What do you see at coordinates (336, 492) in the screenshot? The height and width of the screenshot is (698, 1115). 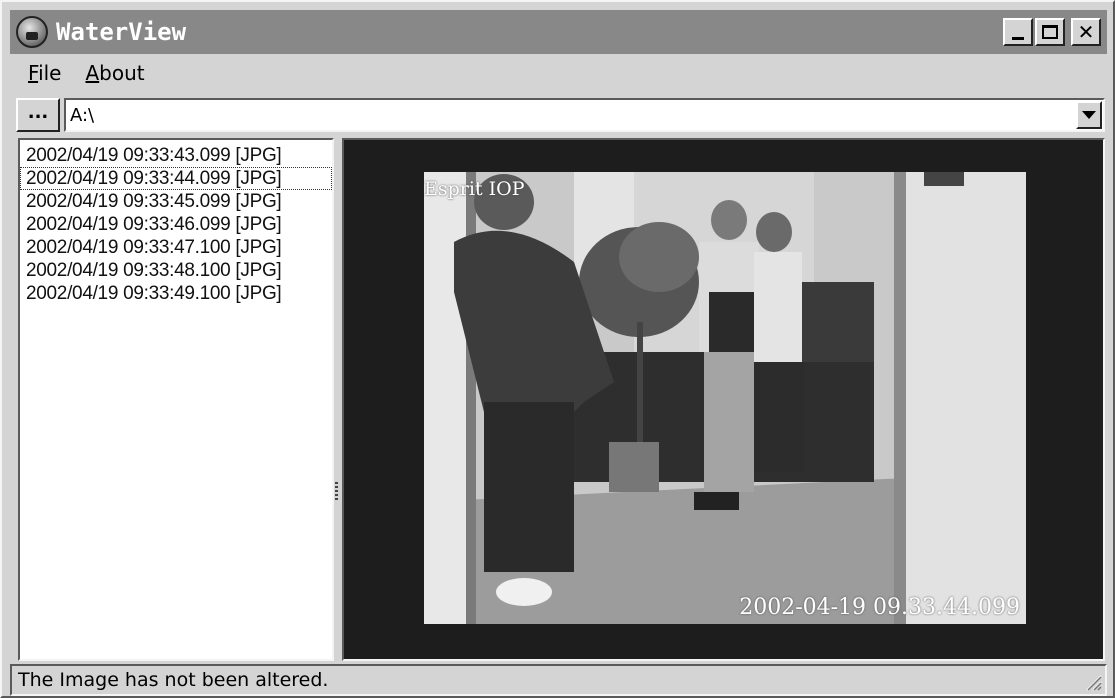 I see `splitter-grip-icon` at bounding box center [336, 492].